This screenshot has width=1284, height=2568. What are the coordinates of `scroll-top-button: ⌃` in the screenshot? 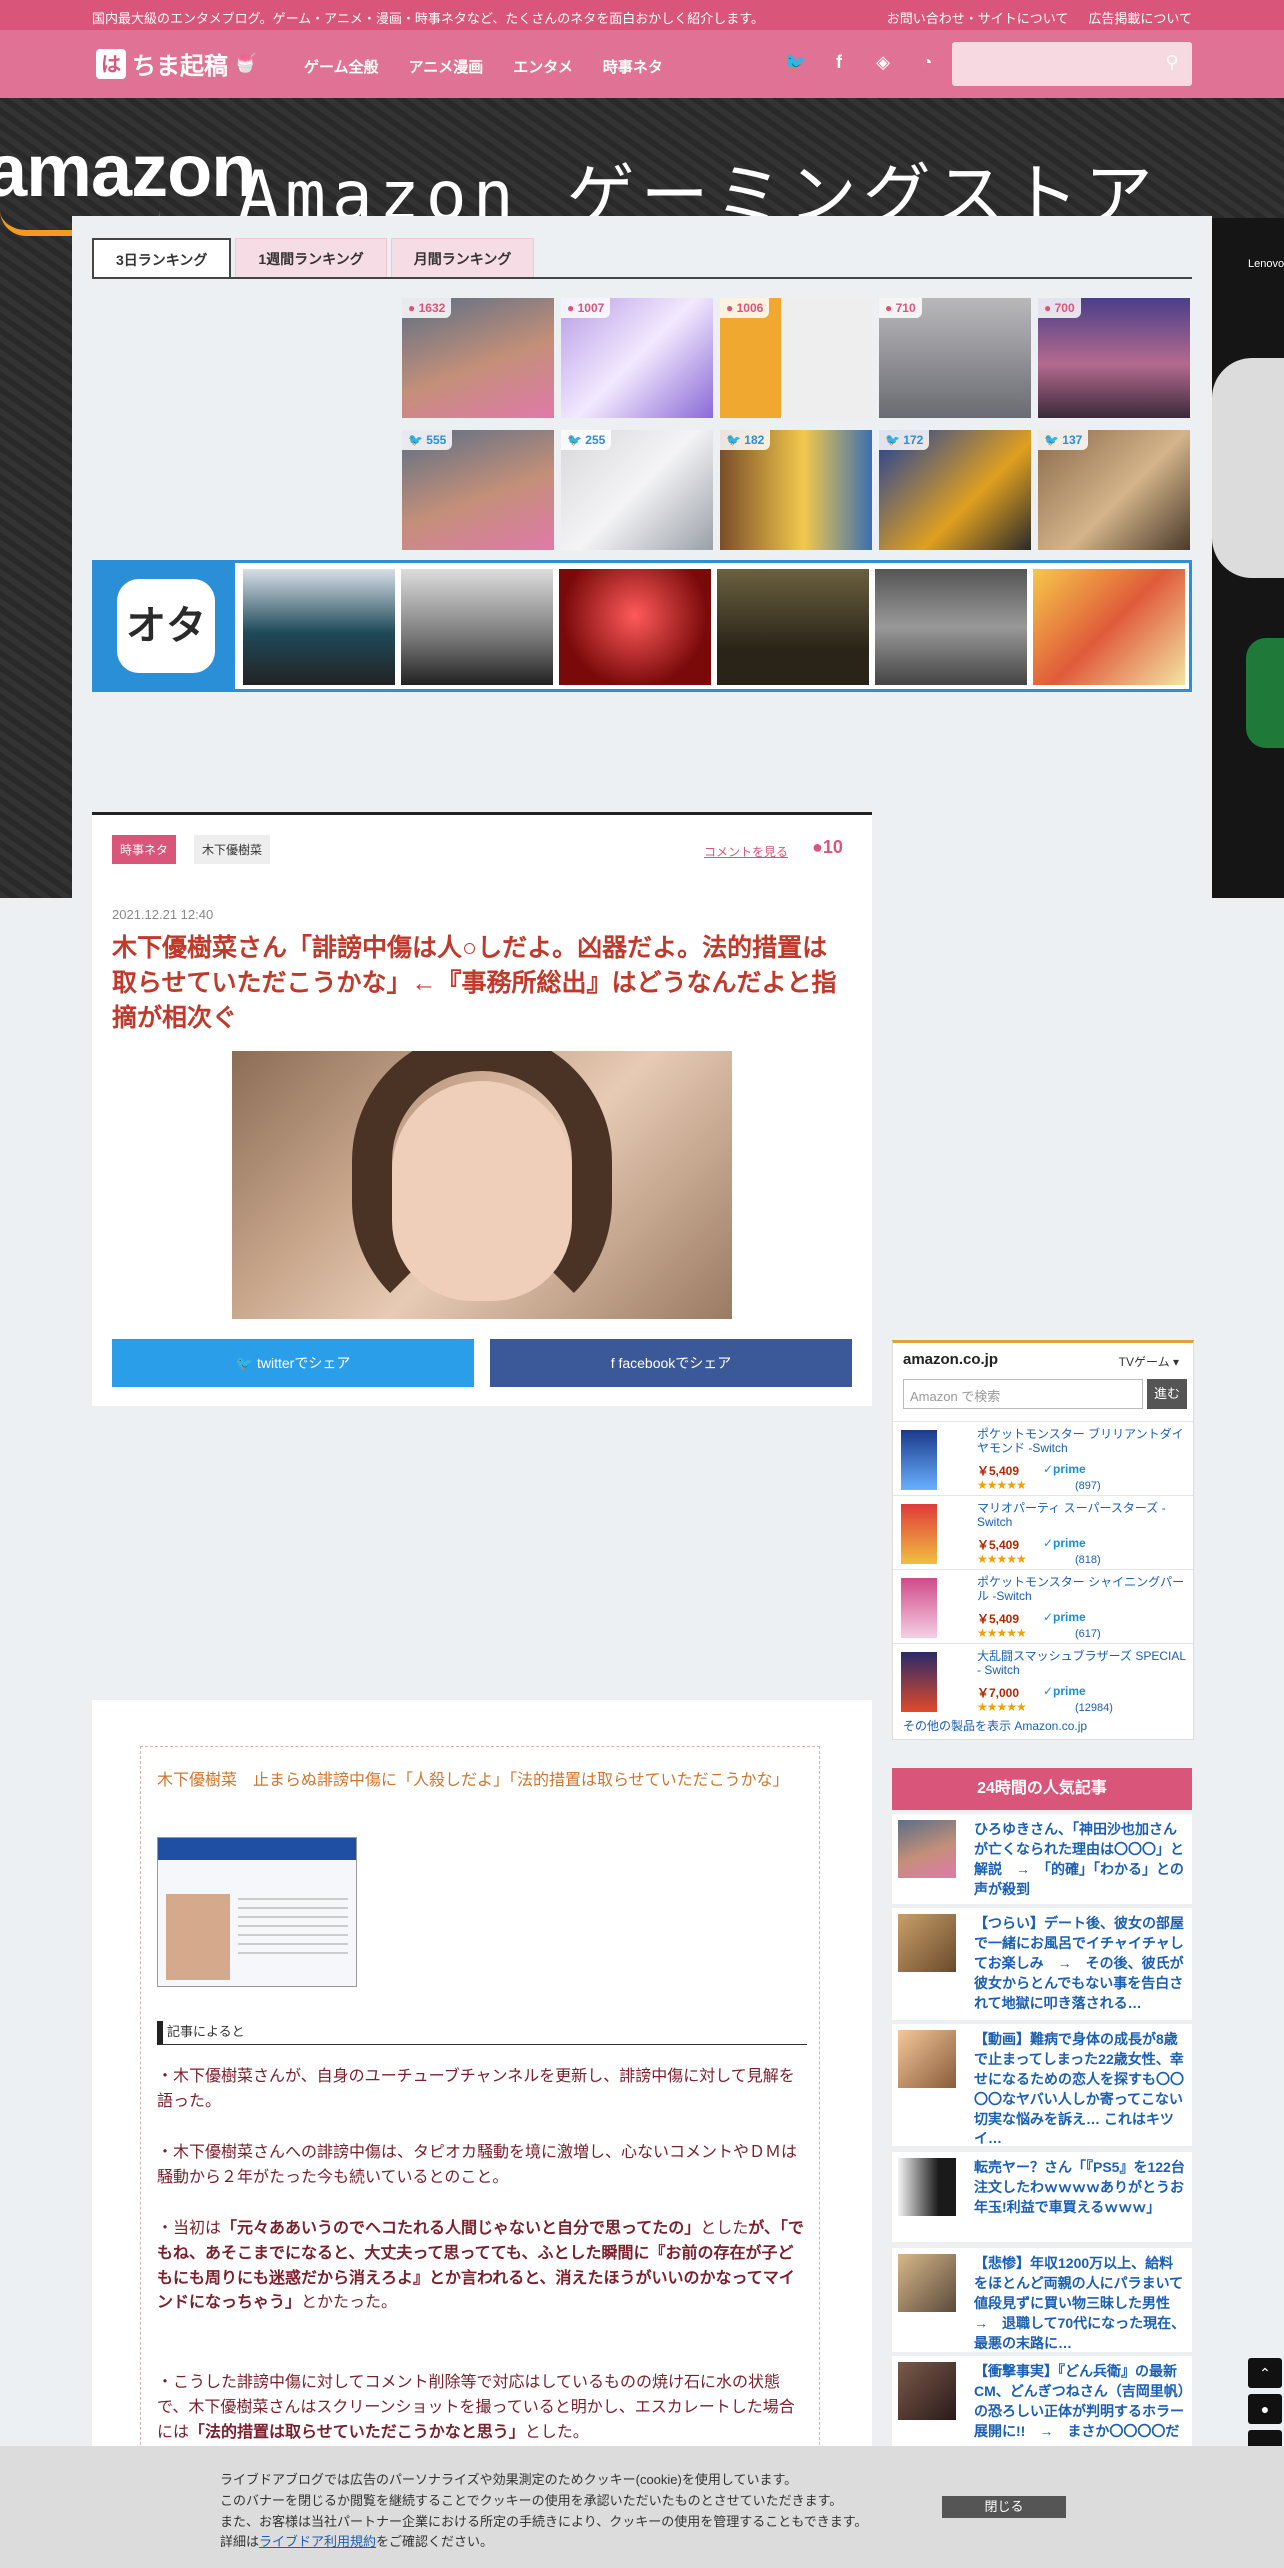 It's located at (1265, 2373).